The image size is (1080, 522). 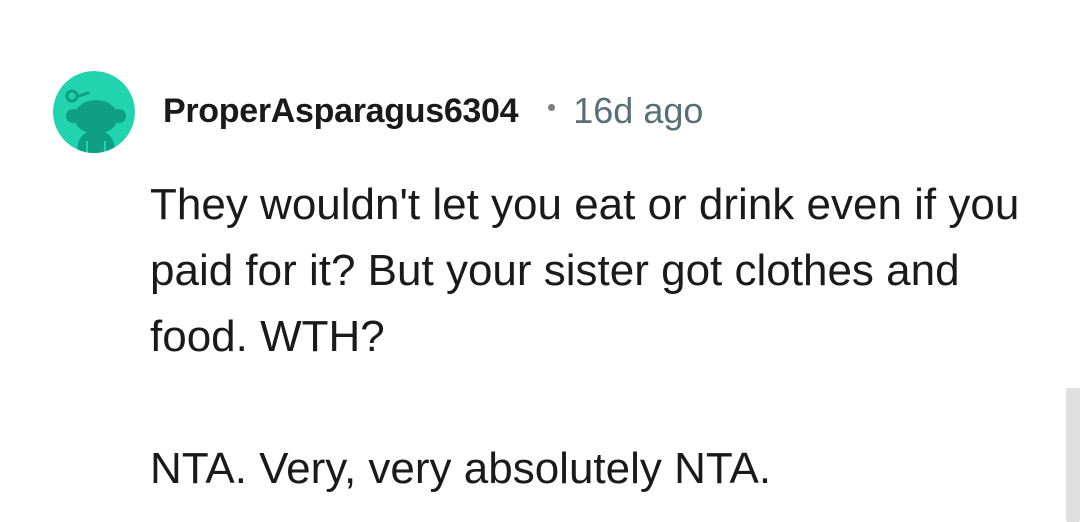 I want to click on scrollbar-thumb, so click(x=1073, y=455).